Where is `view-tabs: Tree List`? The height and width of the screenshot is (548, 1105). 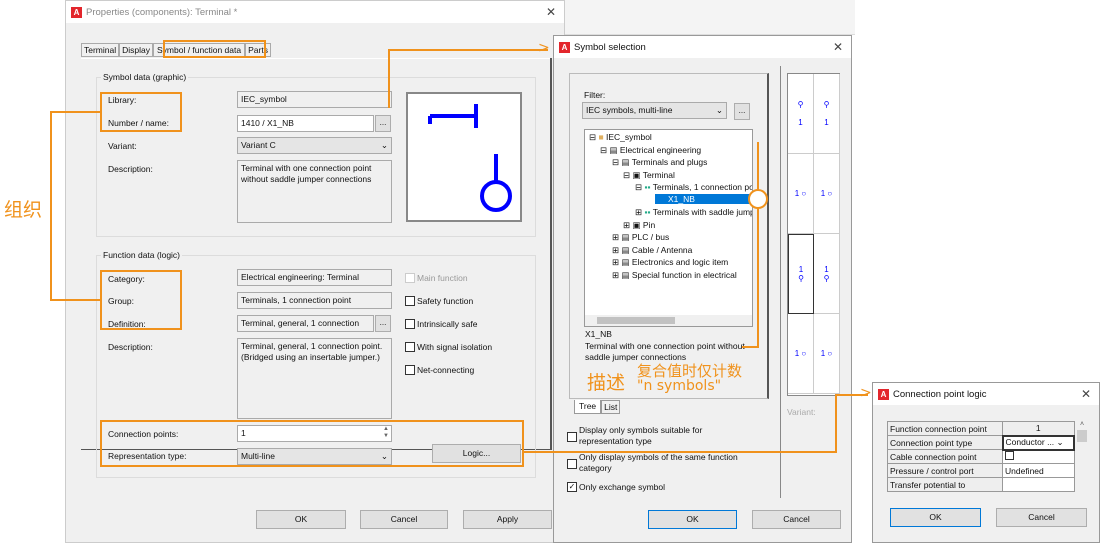
view-tabs: Tree List is located at coordinates (597, 407).